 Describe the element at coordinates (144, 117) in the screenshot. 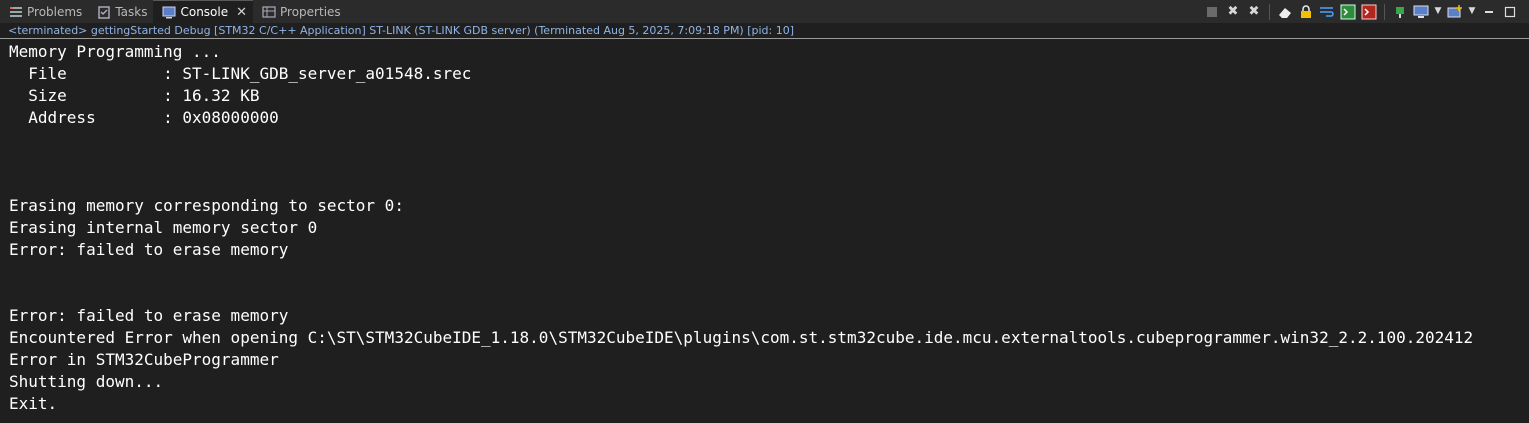

I see `console-line: Address : 0x08000000` at that location.